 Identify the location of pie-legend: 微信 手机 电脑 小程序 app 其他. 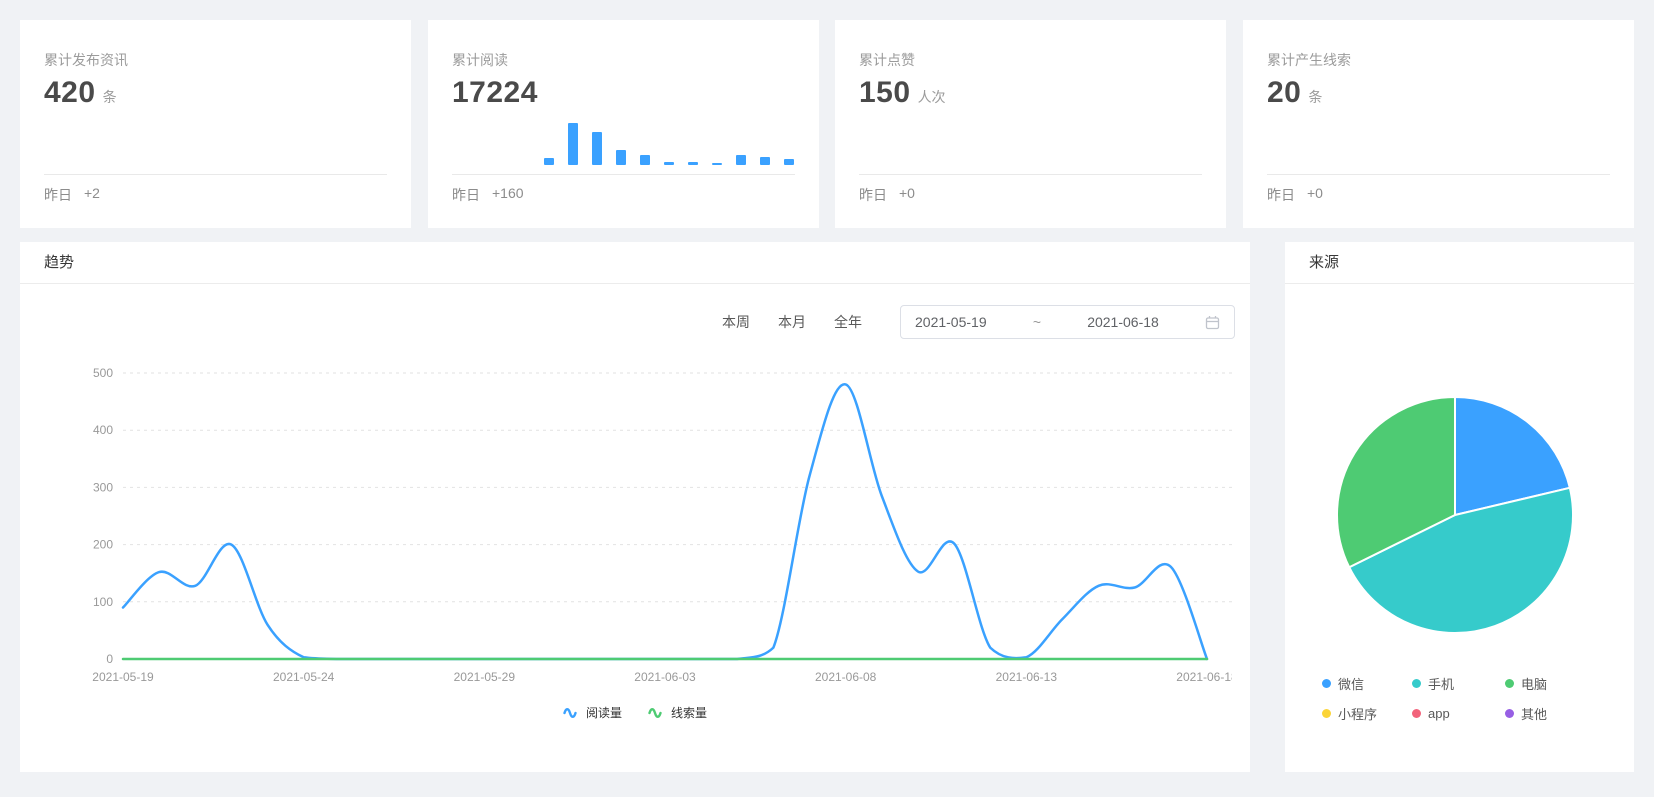
(1434, 698).